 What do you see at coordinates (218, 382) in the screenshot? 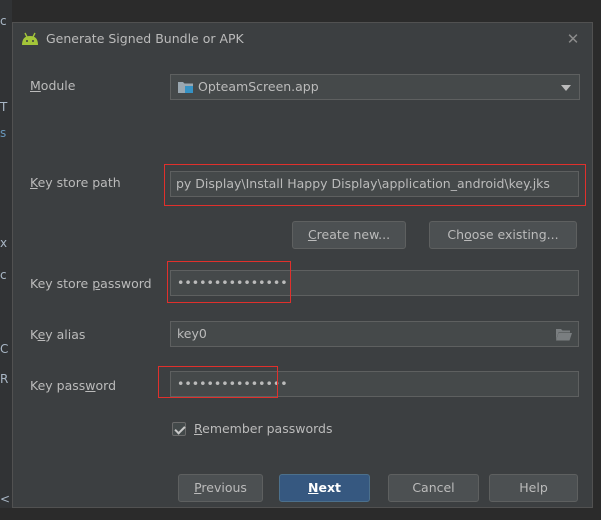
I see `highlight-box-key-password` at bounding box center [218, 382].